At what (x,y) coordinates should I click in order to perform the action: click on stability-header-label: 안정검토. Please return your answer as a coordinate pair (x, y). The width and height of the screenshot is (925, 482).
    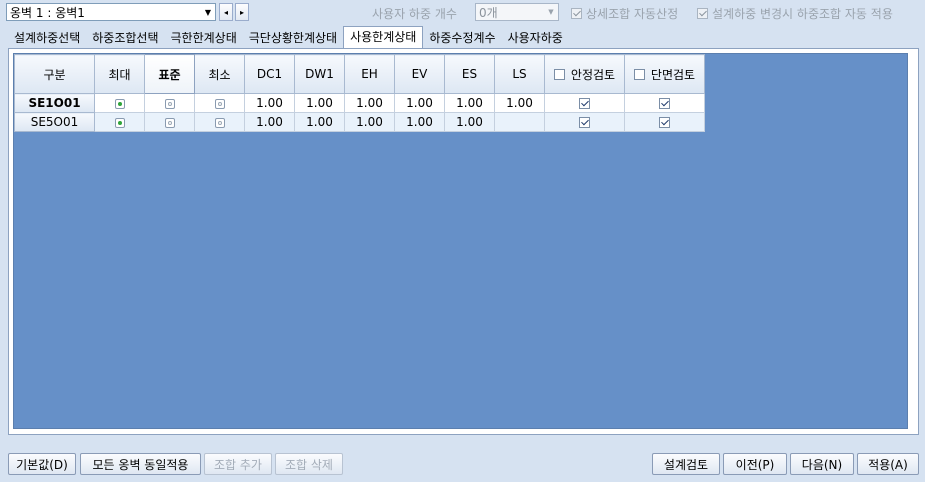
    Looking at the image, I should click on (593, 74).